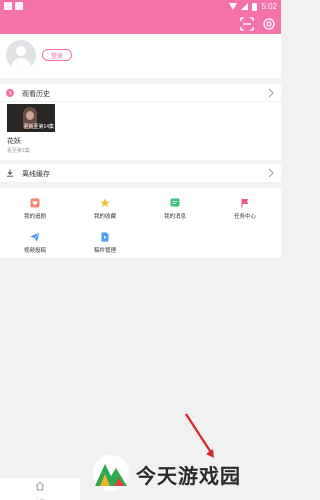 The width and height of the screenshot is (320, 500). I want to click on download-icon, so click(10, 173).